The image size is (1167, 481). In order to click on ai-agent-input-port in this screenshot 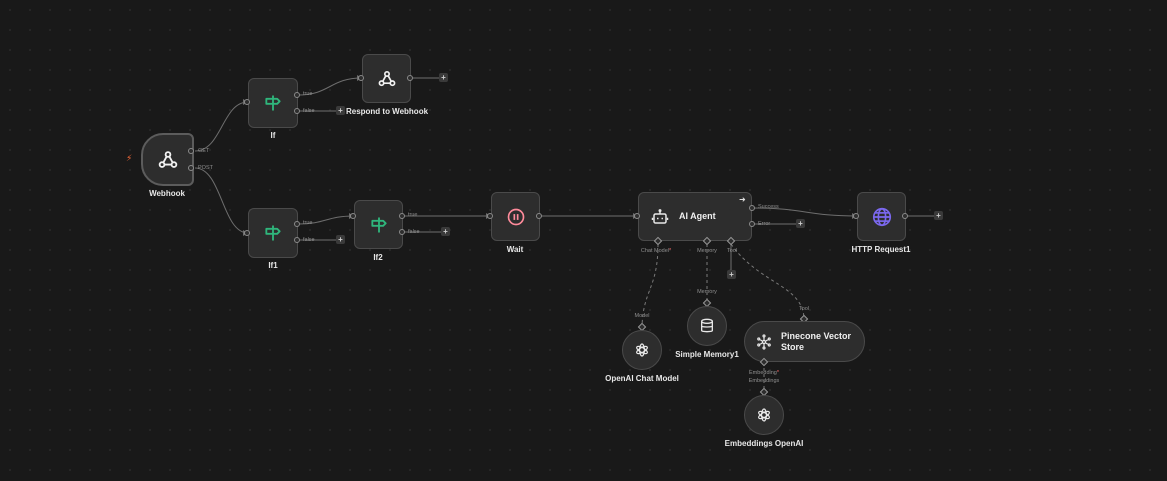, I will do `click(637, 216)`.